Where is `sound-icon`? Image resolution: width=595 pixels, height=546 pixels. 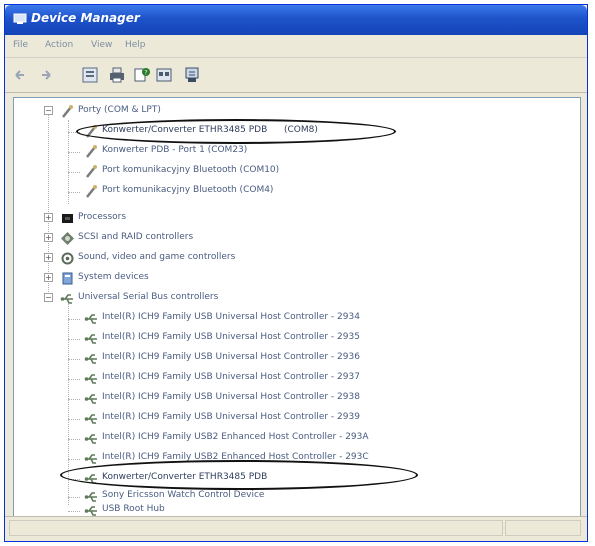 sound-icon is located at coordinates (67, 258).